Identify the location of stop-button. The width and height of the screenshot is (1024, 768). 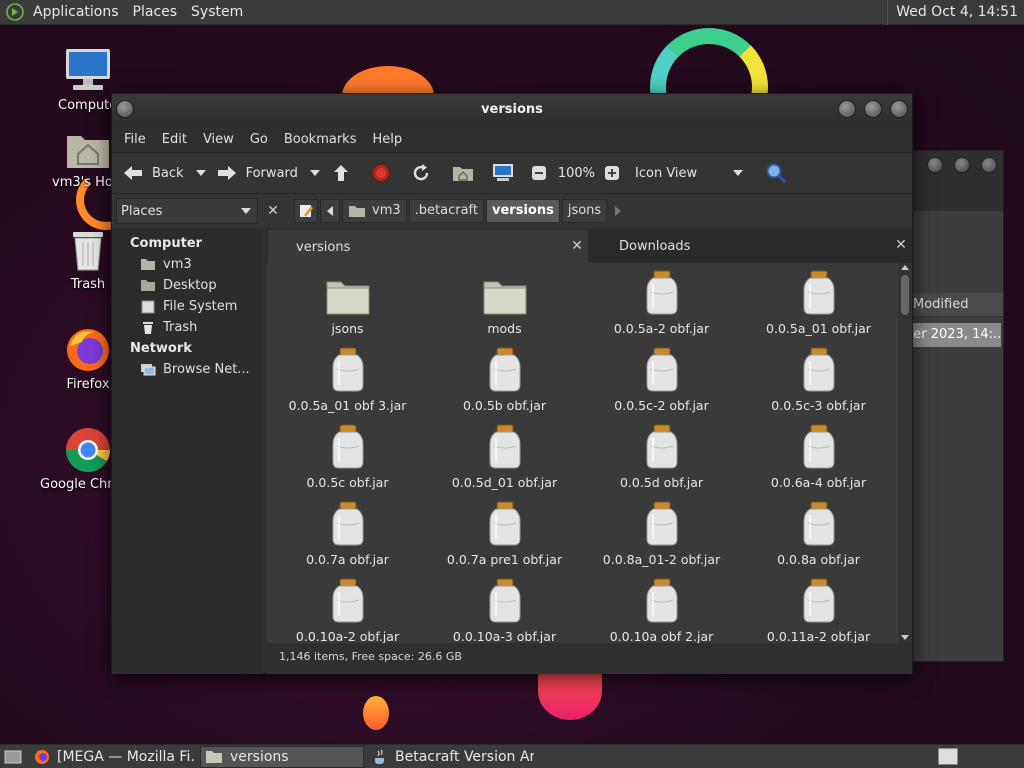
(381, 173).